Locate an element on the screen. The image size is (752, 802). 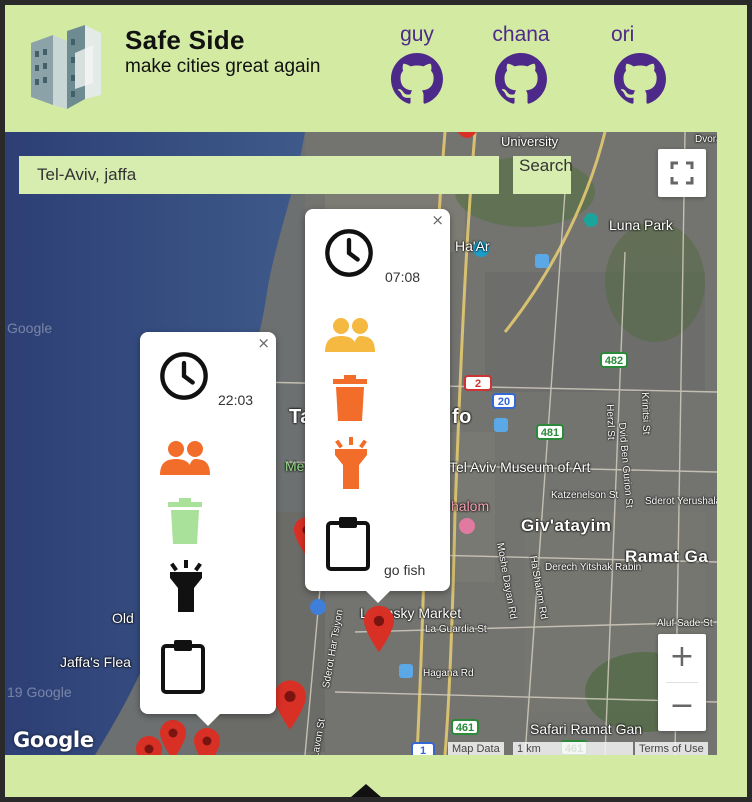
map-label: Ha'Ar is located at coordinates (472, 246).